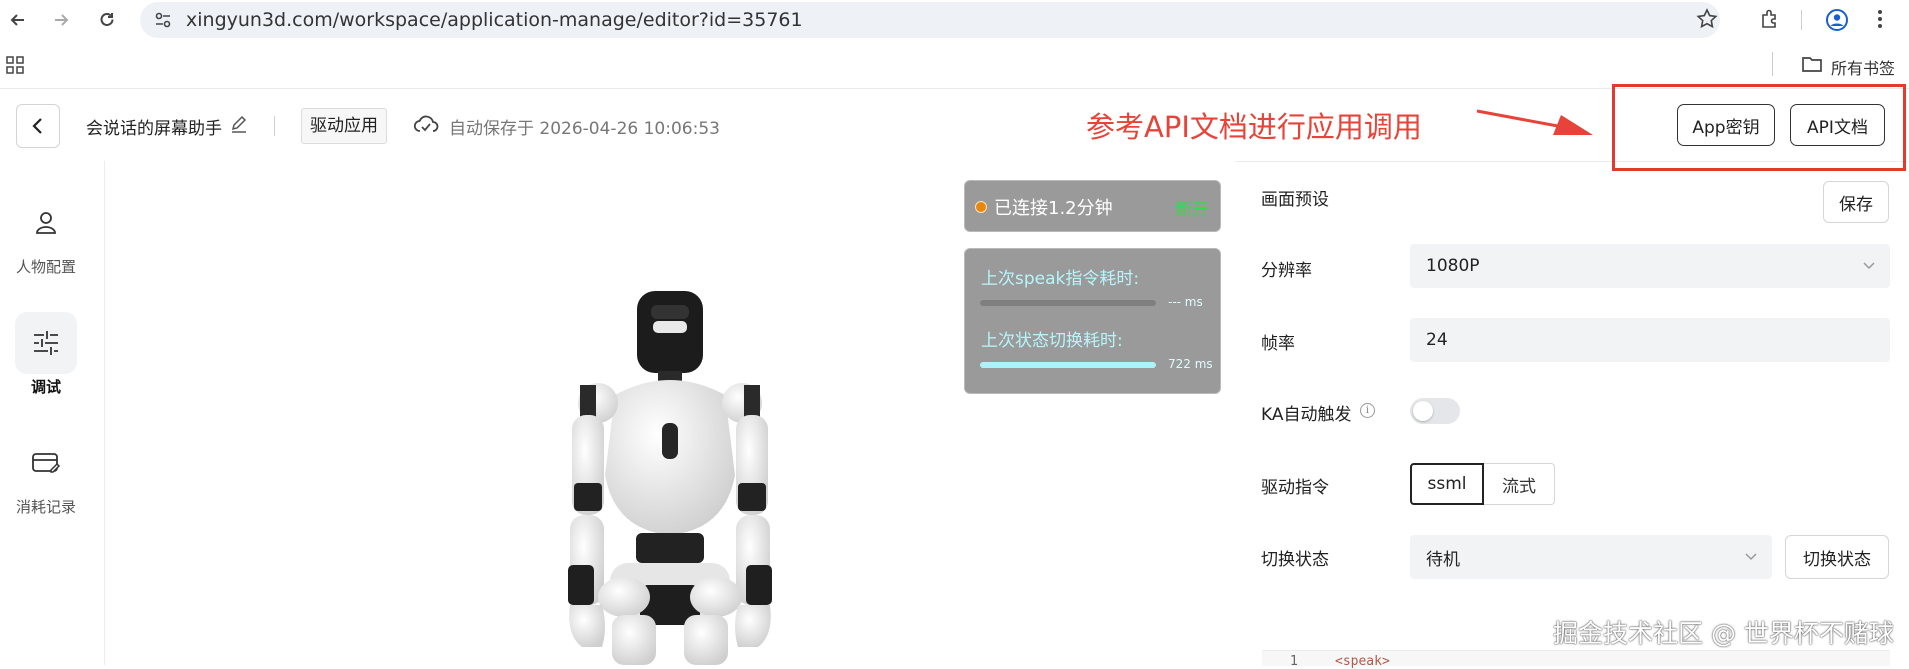 The image size is (1909, 669). I want to click on header-divider, so click(274, 126).